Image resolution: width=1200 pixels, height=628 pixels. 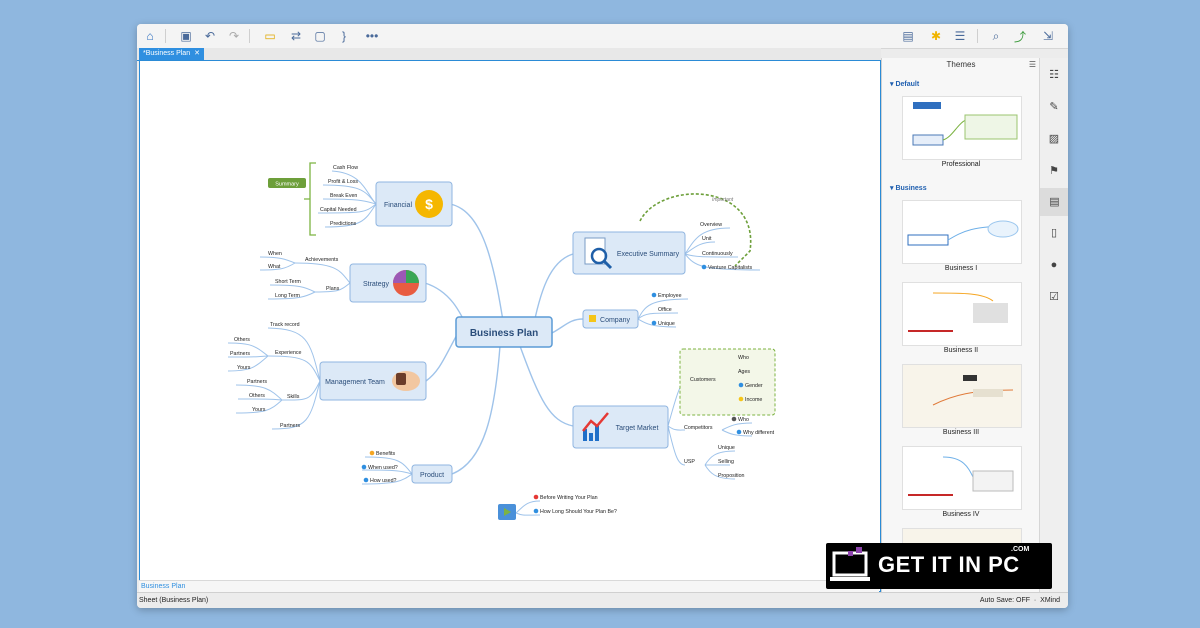 I want to click on group-label: Business, so click(x=911, y=188).